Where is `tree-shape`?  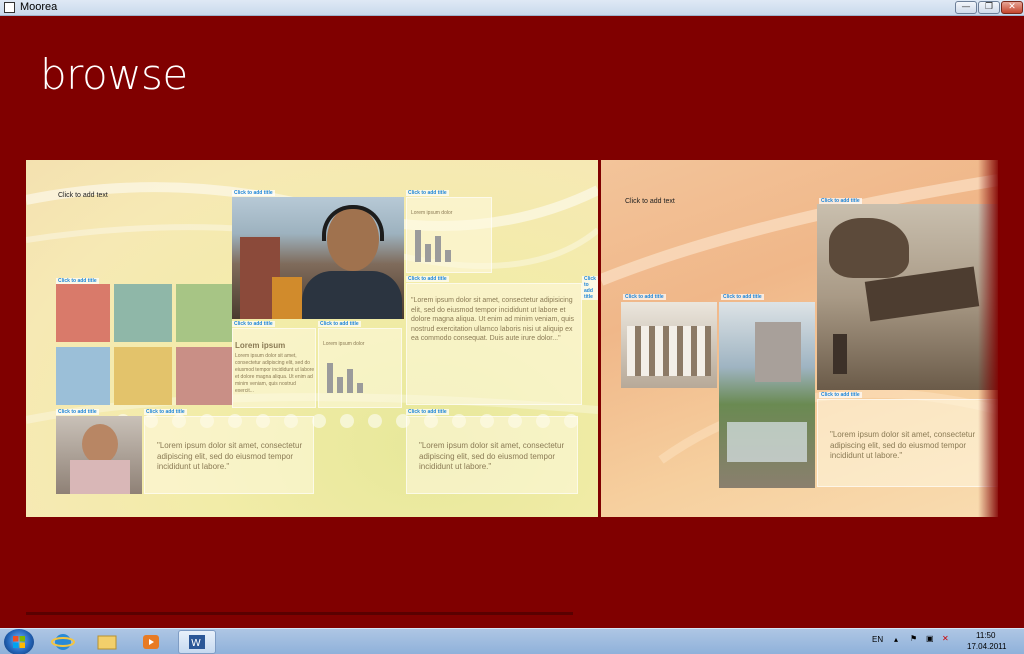 tree-shape is located at coordinates (287, 298).